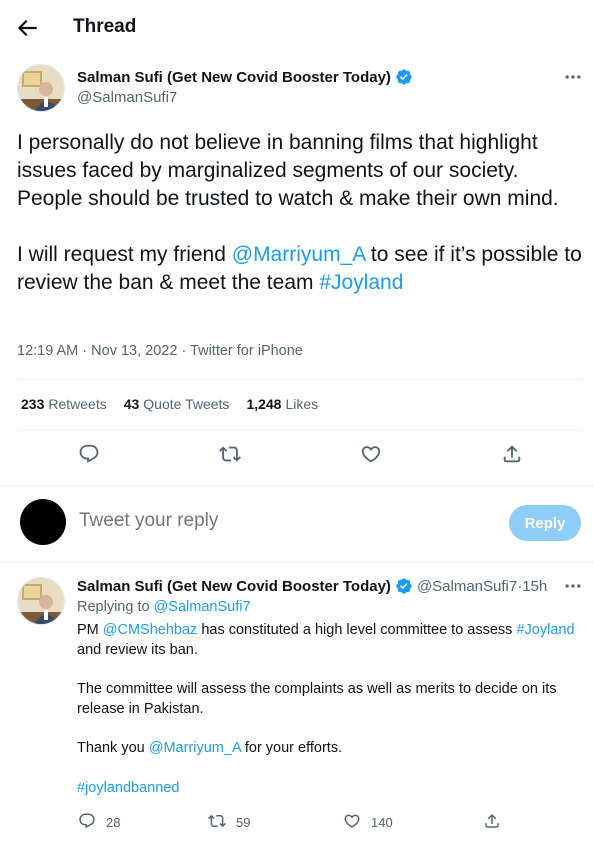 The height and width of the screenshot is (846, 594). I want to click on reply-input, so click(229, 521).